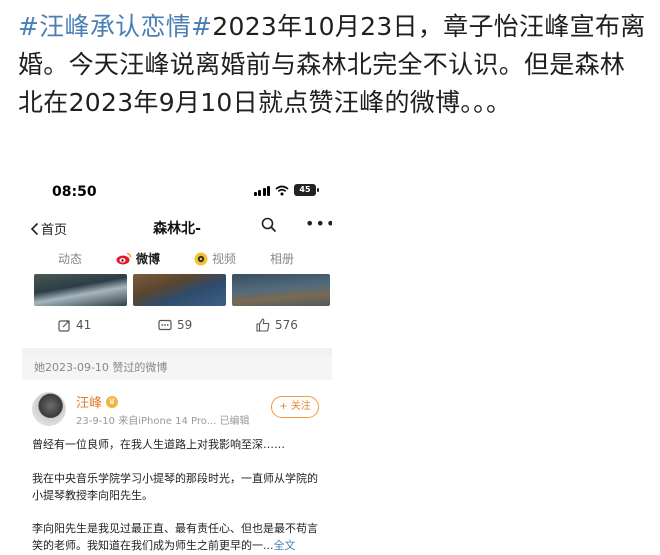 The width and height of the screenshot is (660, 555). What do you see at coordinates (112, 401) in the screenshot?
I see `crown-icon: ♛` at bounding box center [112, 401].